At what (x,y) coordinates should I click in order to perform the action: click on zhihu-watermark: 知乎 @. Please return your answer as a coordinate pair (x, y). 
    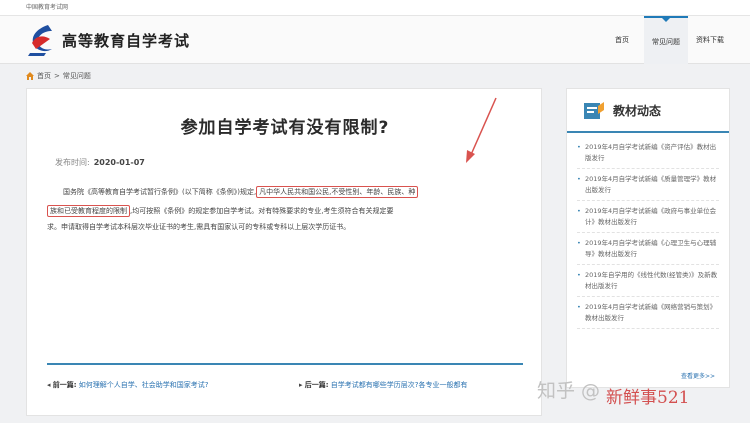
    Looking at the image, I should click on (569, 391).